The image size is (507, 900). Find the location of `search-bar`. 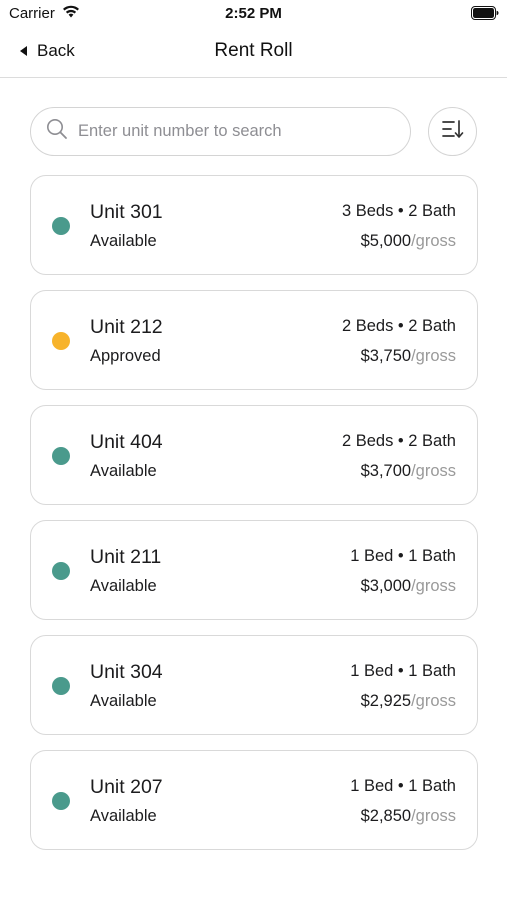

search-bar is located at coordinates (220, 131).